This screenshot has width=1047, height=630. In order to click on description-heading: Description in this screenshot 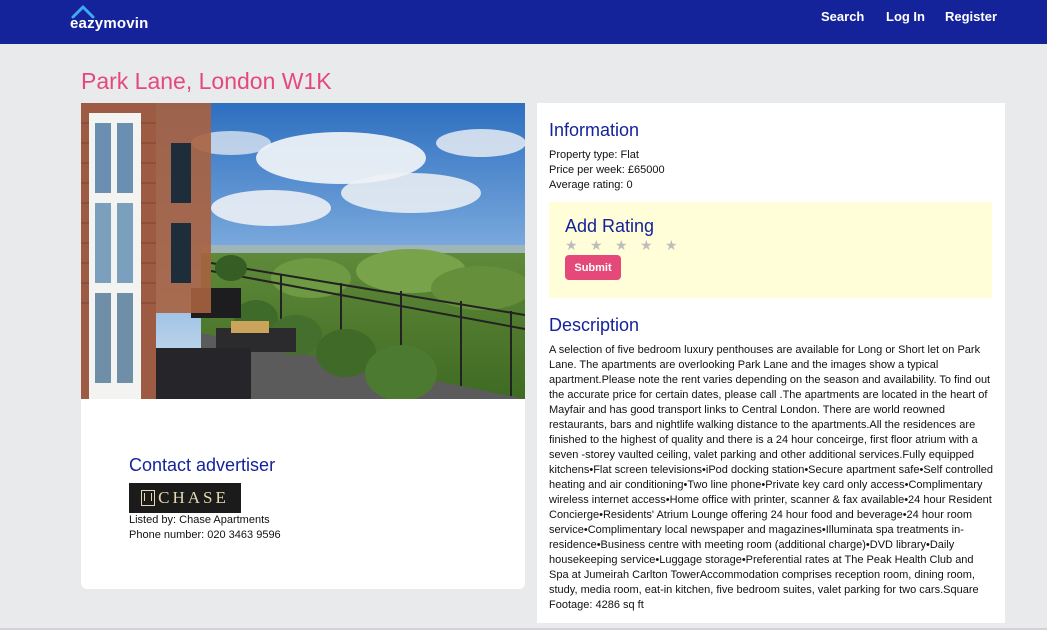, I will do `click(594, 325)`.